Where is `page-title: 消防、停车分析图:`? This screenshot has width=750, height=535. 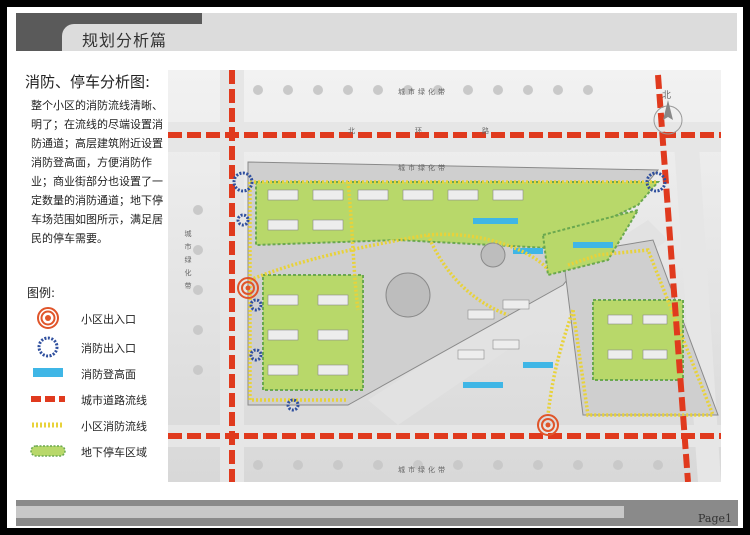 page-title: 消防、停车分析图: is located at coordinates (88, 82).